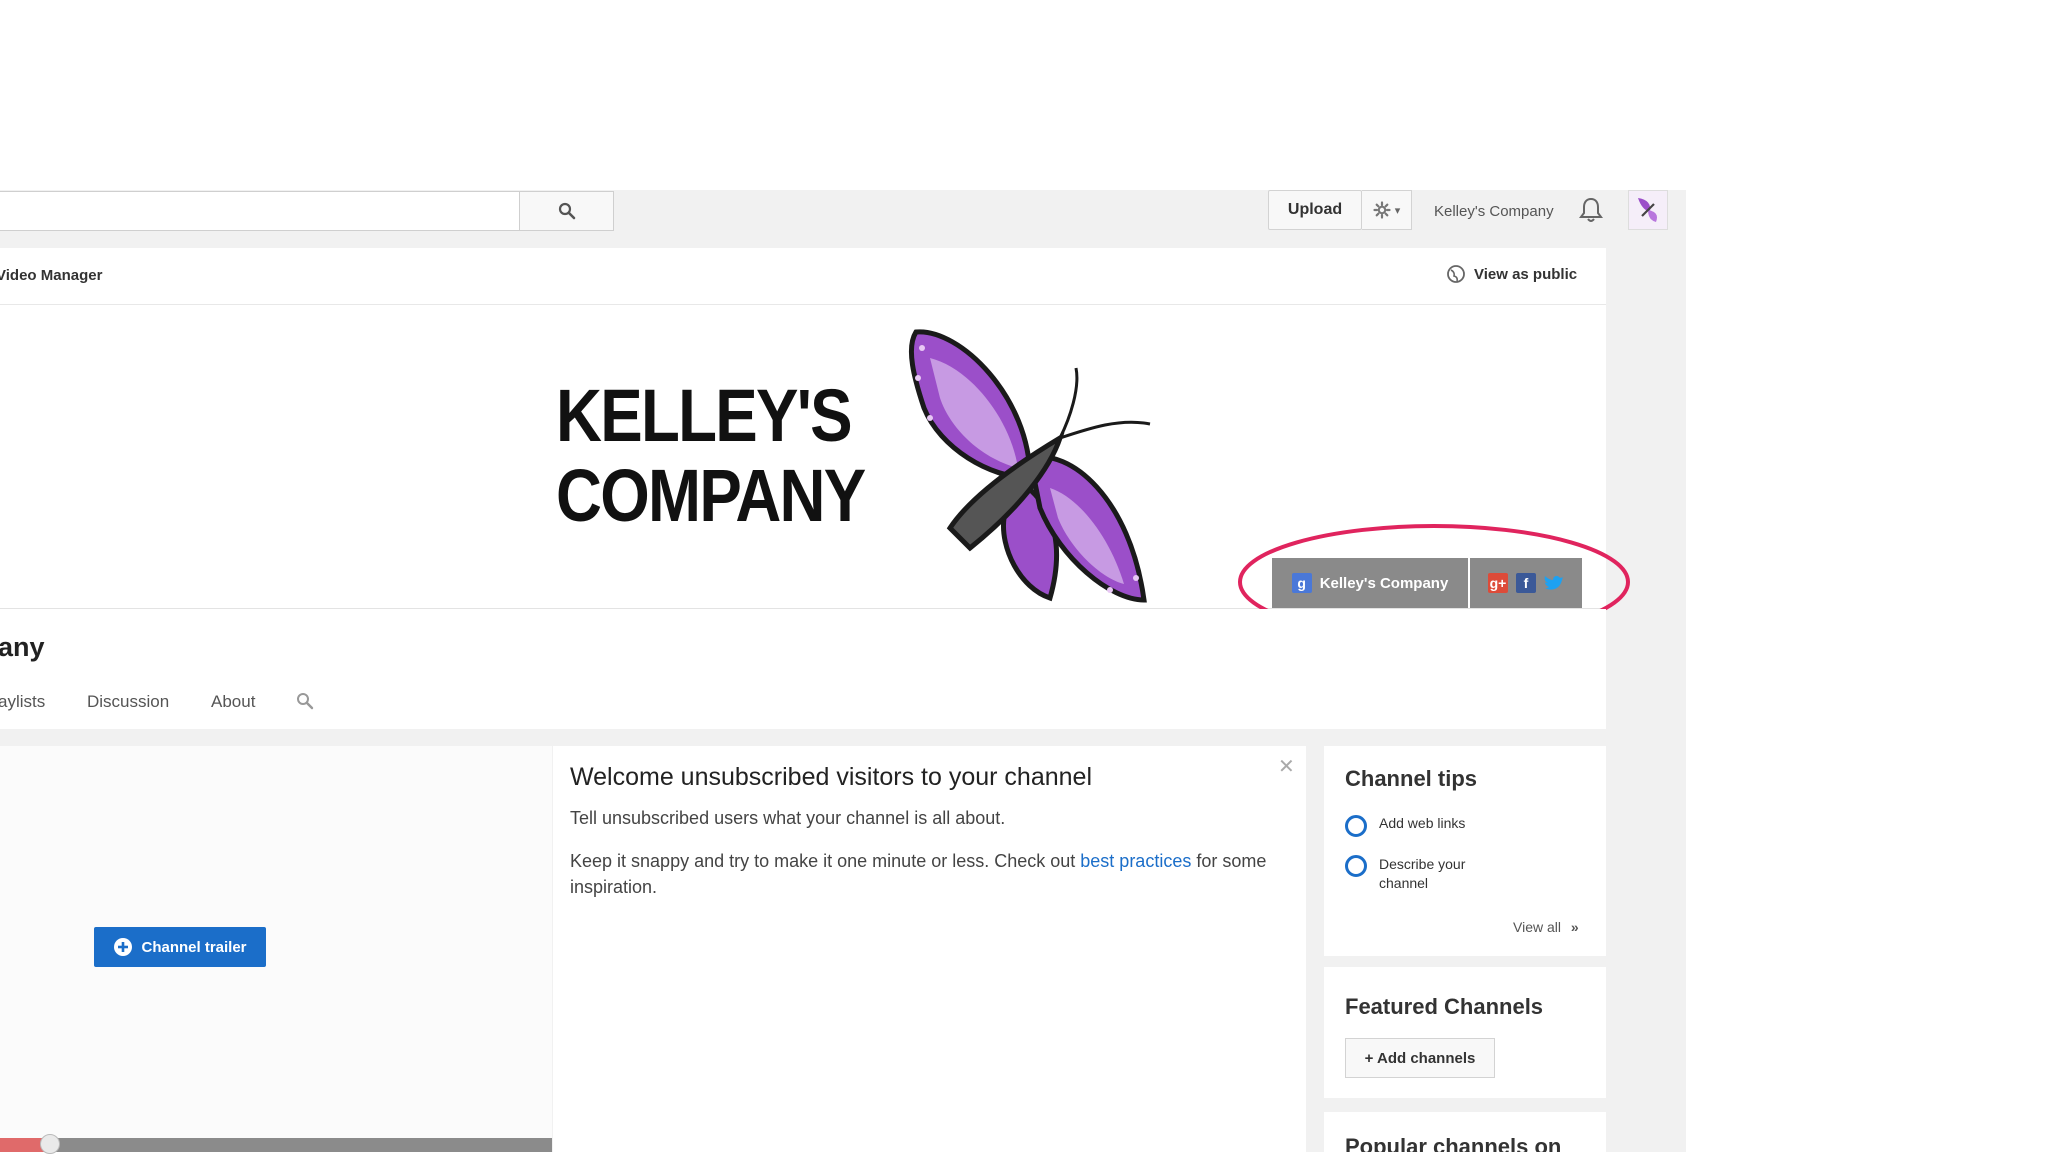 This screenshot has width=2048, height=1154. What do you see at coordinates (1135, 861) in the screenshot?
I see `best-practices-link: best practices` at bounding box center [1135, 861].